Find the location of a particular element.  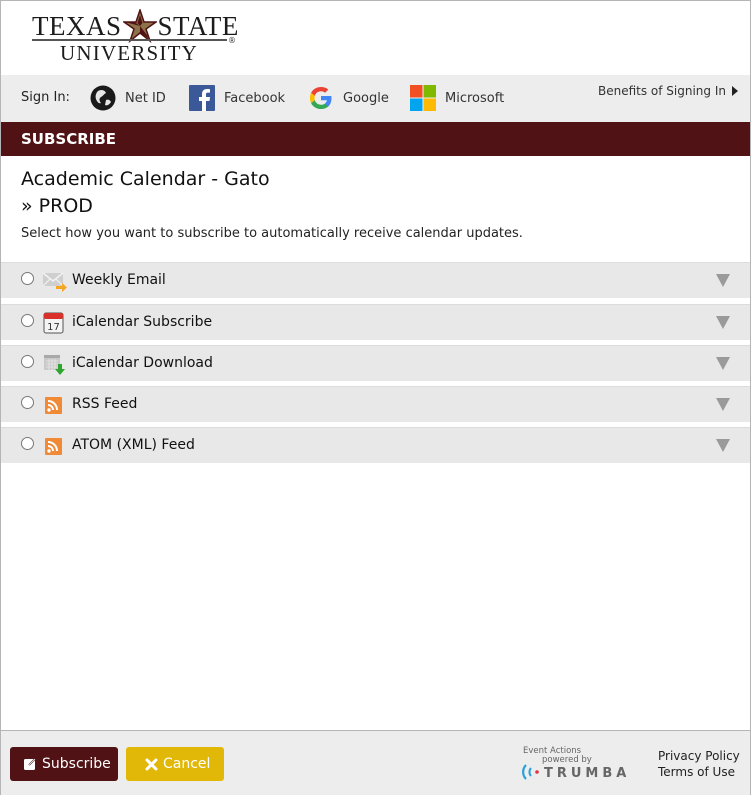

subscribe-button-label: Subscribe is located at coordinates (76, 764).